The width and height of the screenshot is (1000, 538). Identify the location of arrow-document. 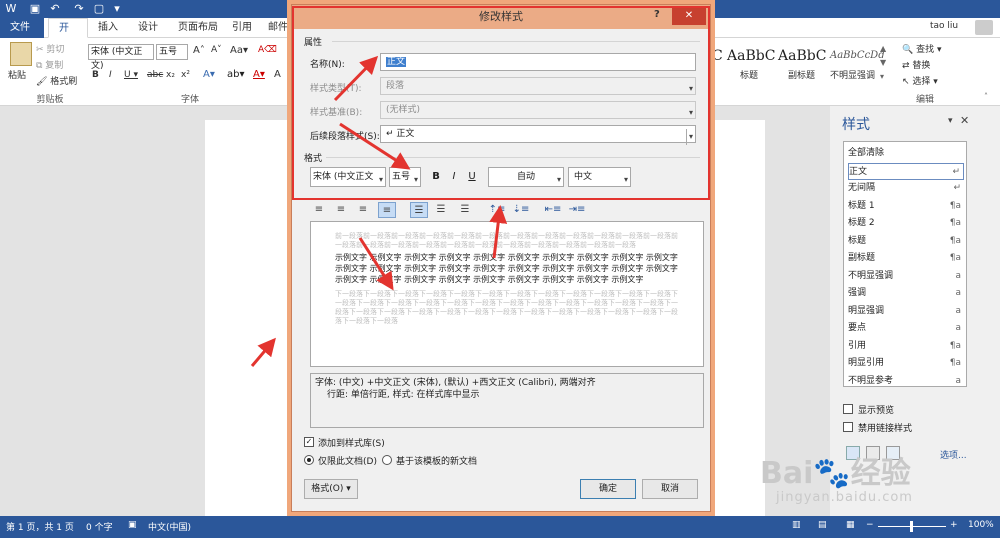
(263, 352).